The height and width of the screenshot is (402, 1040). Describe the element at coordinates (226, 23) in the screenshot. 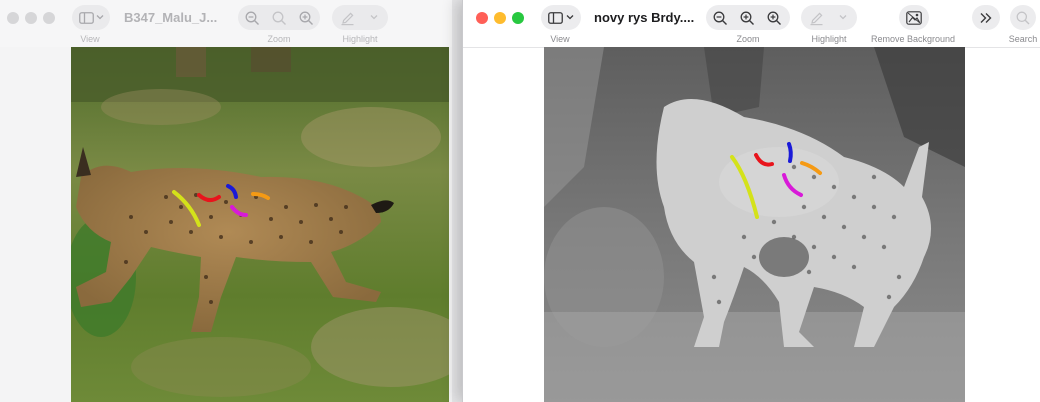

I see `toolbar: View B347_Malu_J... Zoom Highlight` at that location.